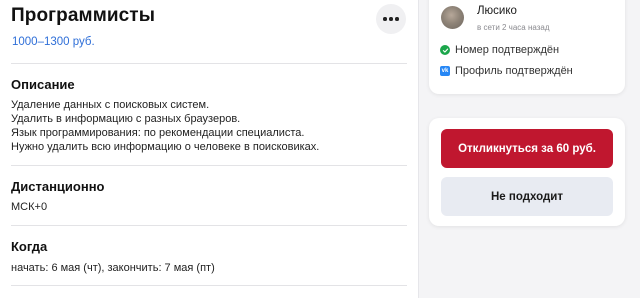 The height and width of the screenshot is (298, 640). What do you see at coordinates (83, 15) in the screenshot?
I see `task-title: Программисты` at bounding box center [83, 15].